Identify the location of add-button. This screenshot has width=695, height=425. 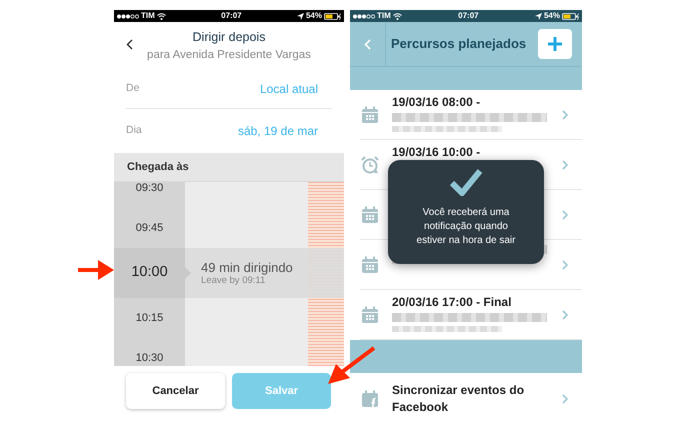
(555, 44).